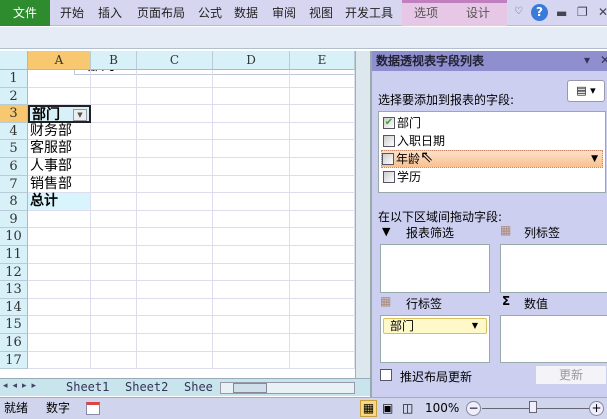 The height and width of the screenshot is (419, 607). Describe the element at coordinates (322, 325) in the screenshot. I see `cell-E15` at that location.